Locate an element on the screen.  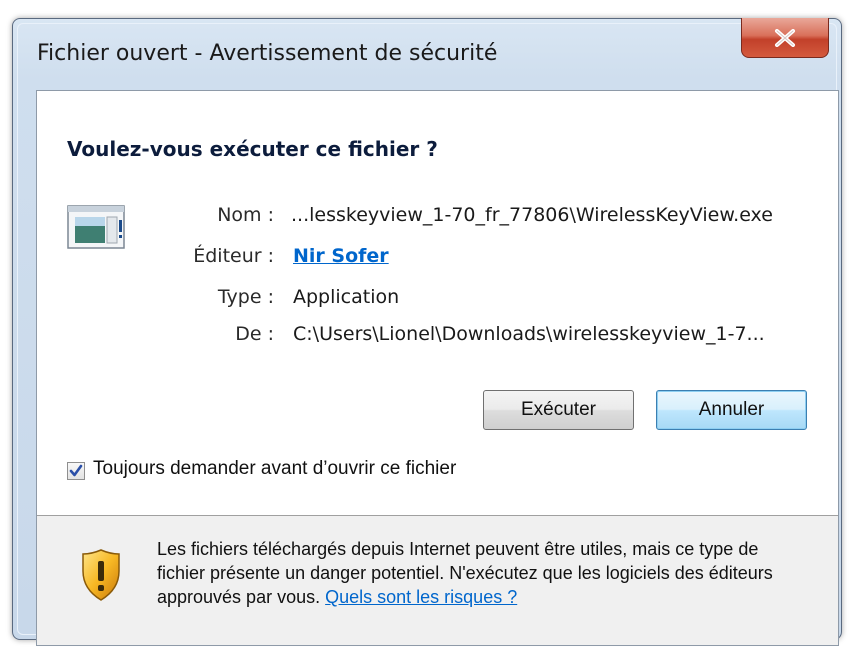
type-label: Type : is located at coordinates (245, 297).